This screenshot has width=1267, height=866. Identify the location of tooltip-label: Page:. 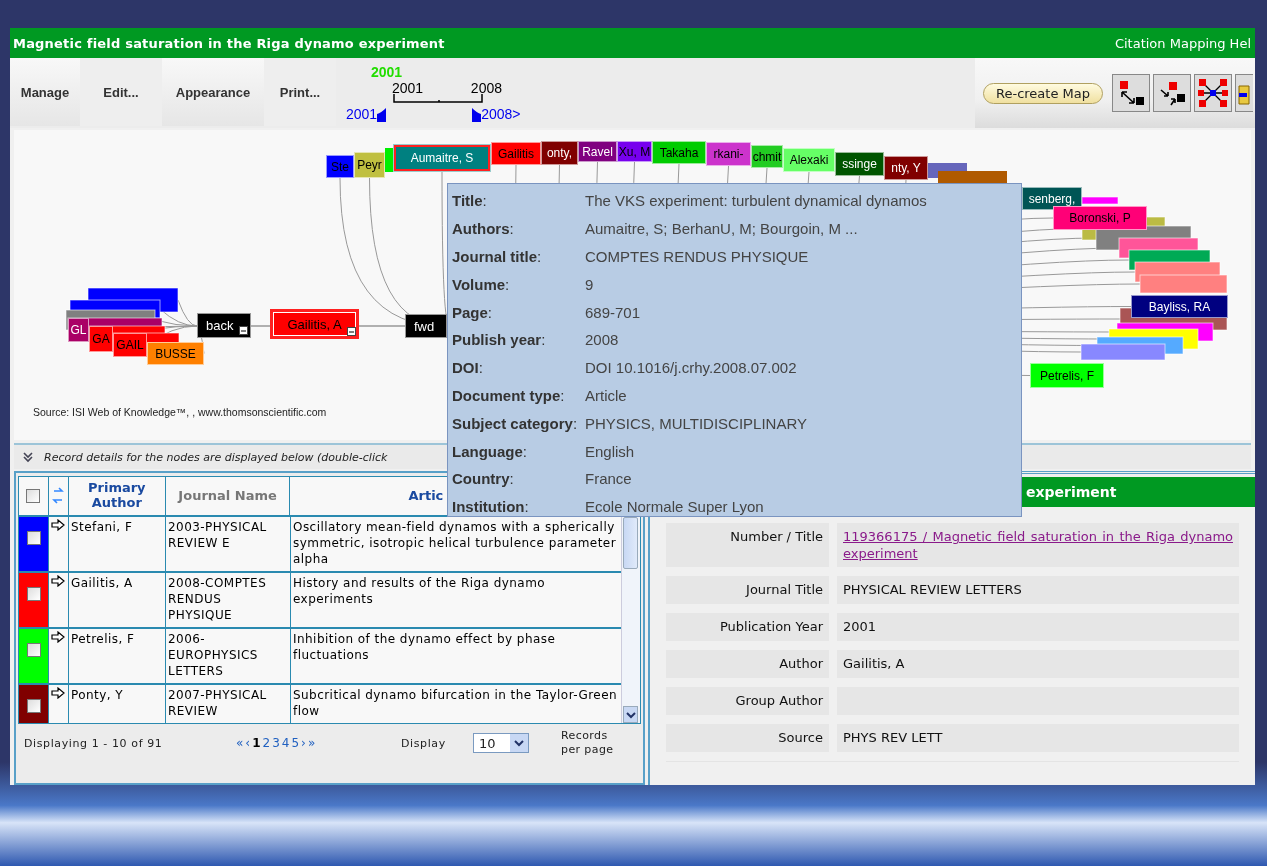
(473, 312).